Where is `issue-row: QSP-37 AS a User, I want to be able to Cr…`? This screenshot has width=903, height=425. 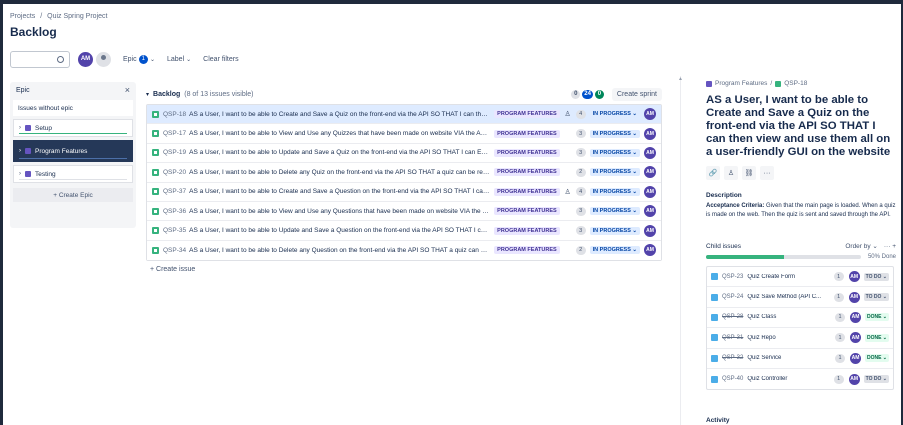 issue-row: QSP-37 AS a User, I want to be able to Cr… is located at coordinates (404, 192).